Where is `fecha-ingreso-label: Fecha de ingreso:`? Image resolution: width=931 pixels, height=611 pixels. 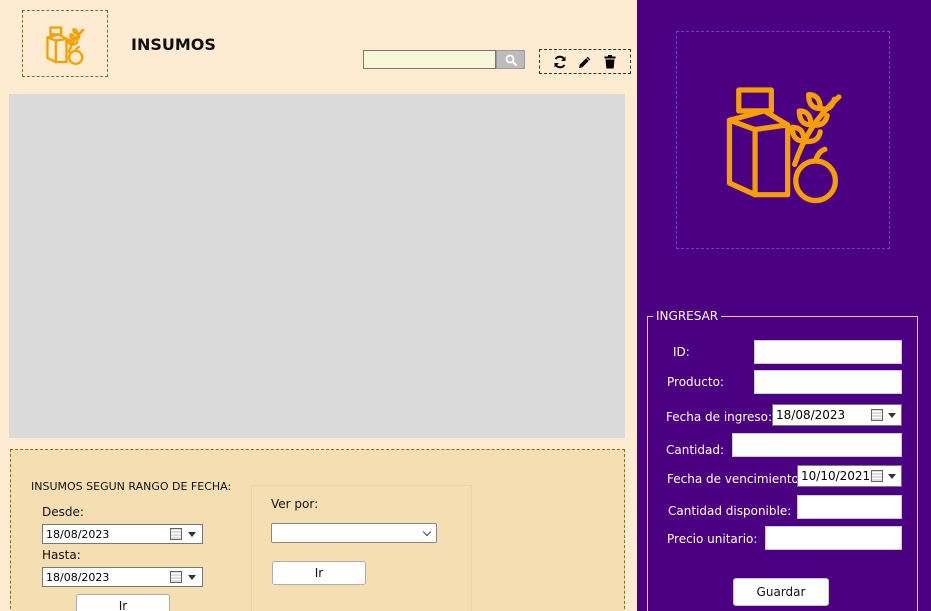
fecha-ingreso-label: Fecha de ingreso: is located at coordinates (719, 417).